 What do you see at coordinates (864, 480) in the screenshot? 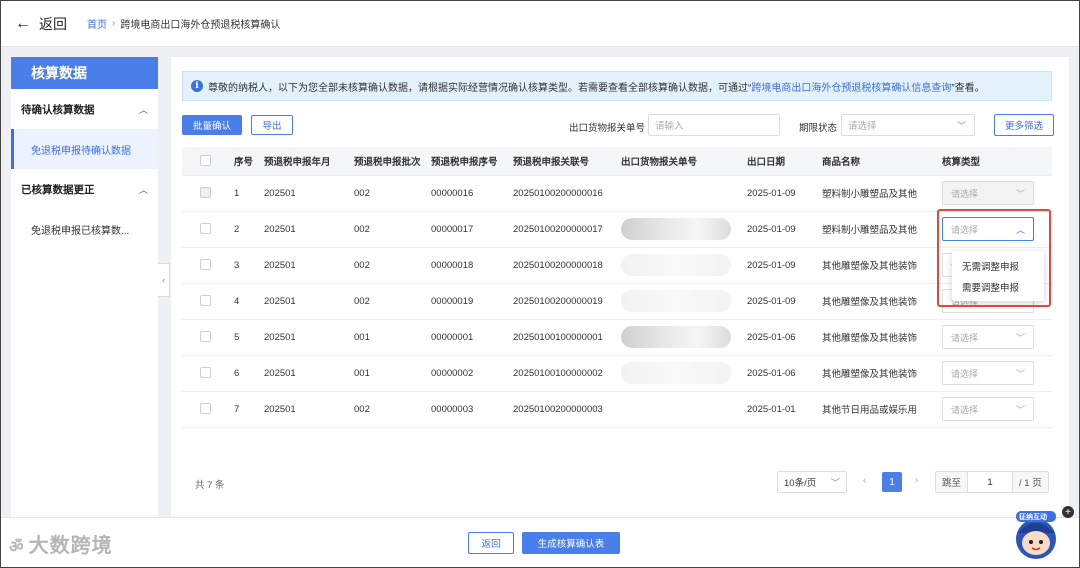
I see `prev-page-button: ‹` at bounding box center [864, 480].